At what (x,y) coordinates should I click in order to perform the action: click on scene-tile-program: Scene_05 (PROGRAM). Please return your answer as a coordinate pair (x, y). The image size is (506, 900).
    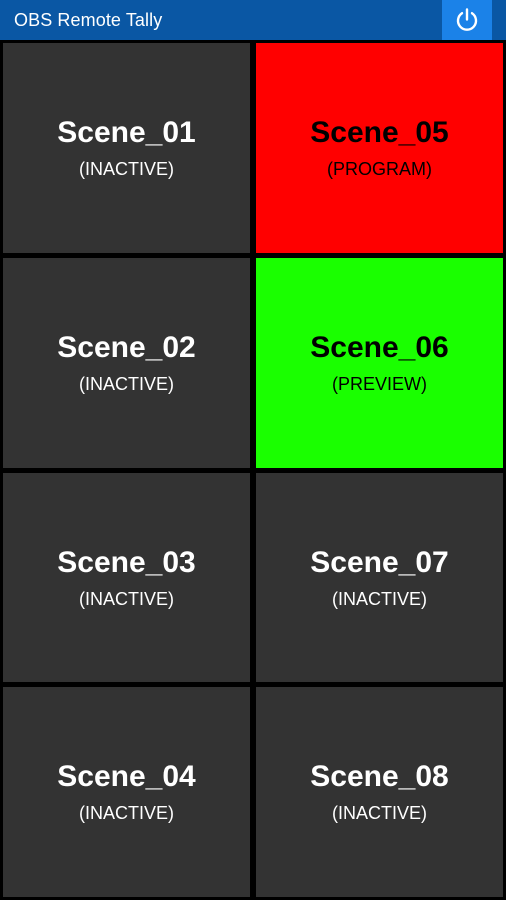
    Looking at the image, I should click on (379, 148).